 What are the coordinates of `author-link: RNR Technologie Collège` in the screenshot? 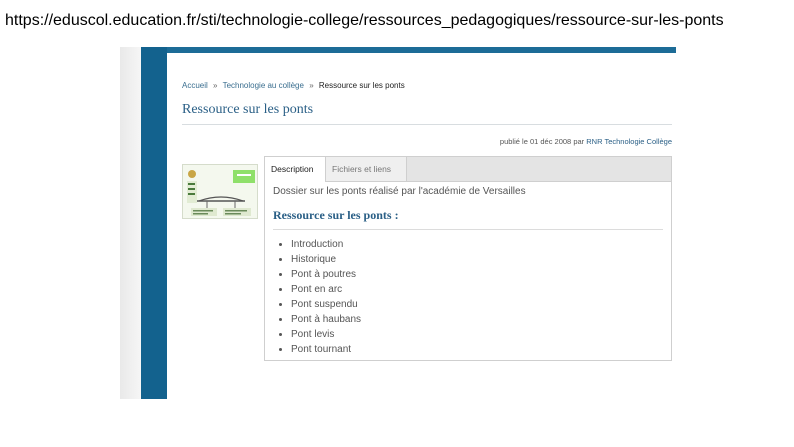 It's located at (629, 141).